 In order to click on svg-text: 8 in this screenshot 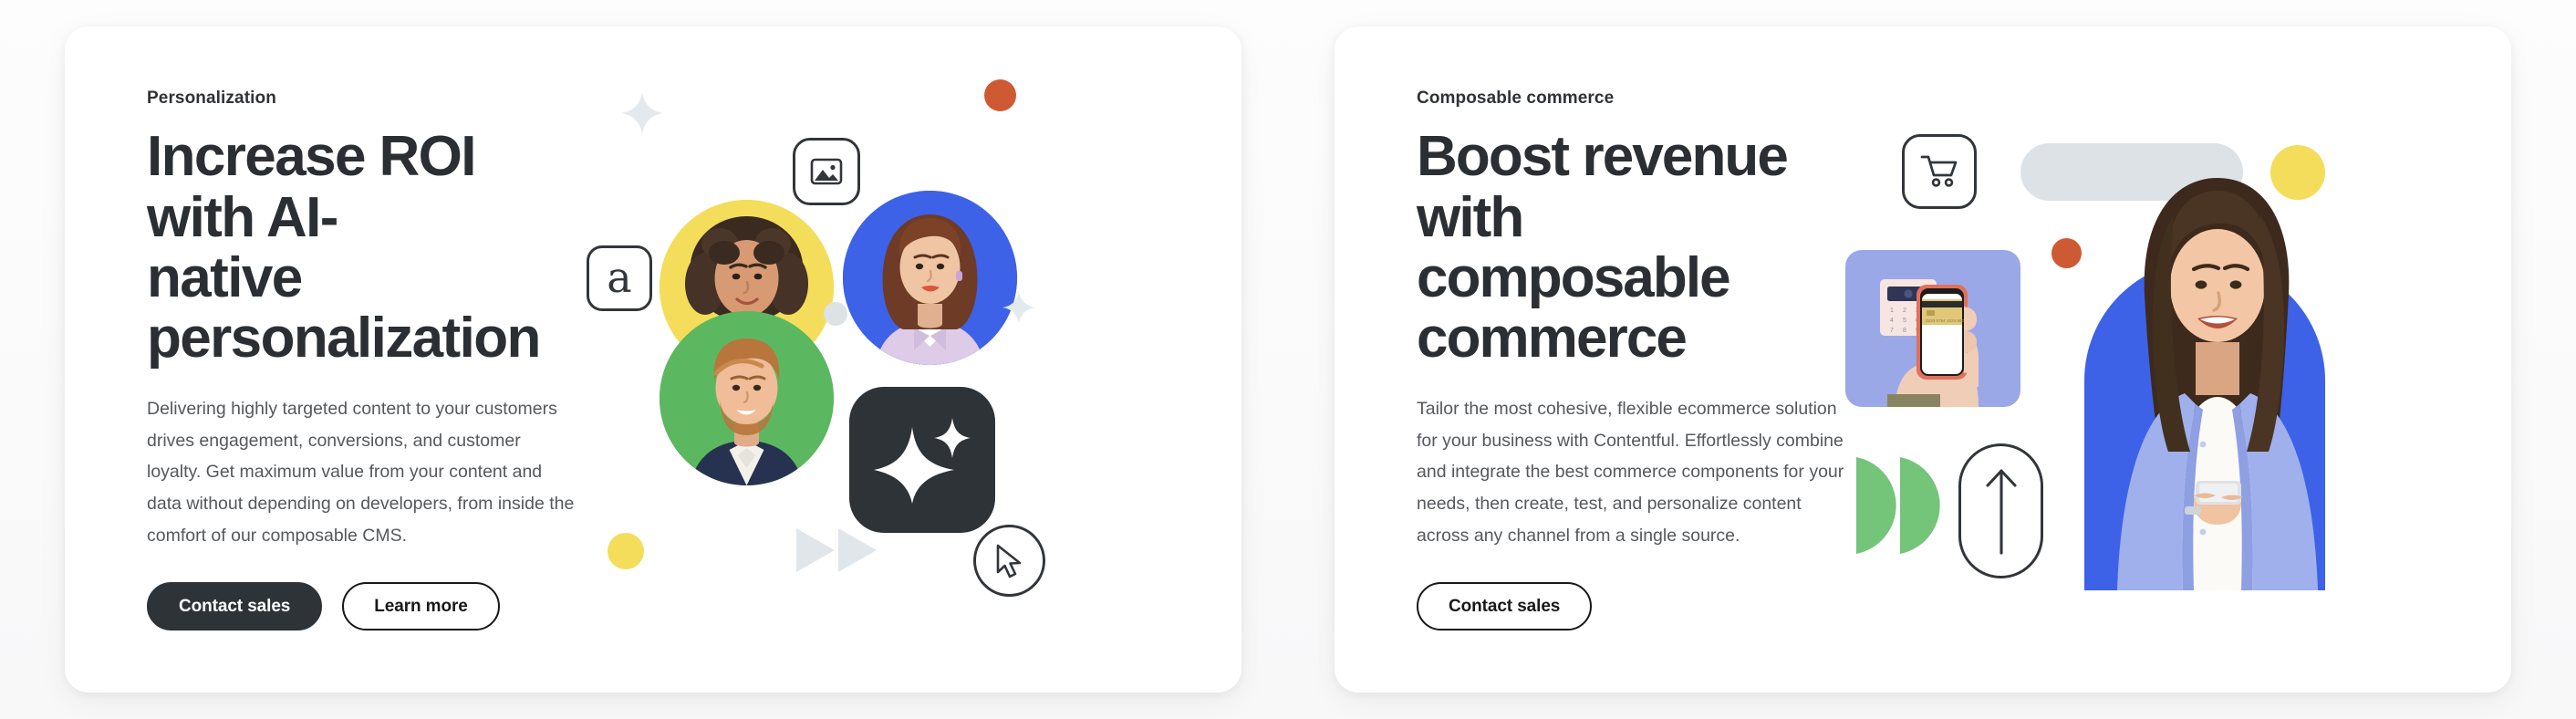, I will do `click(1904, 331)`.